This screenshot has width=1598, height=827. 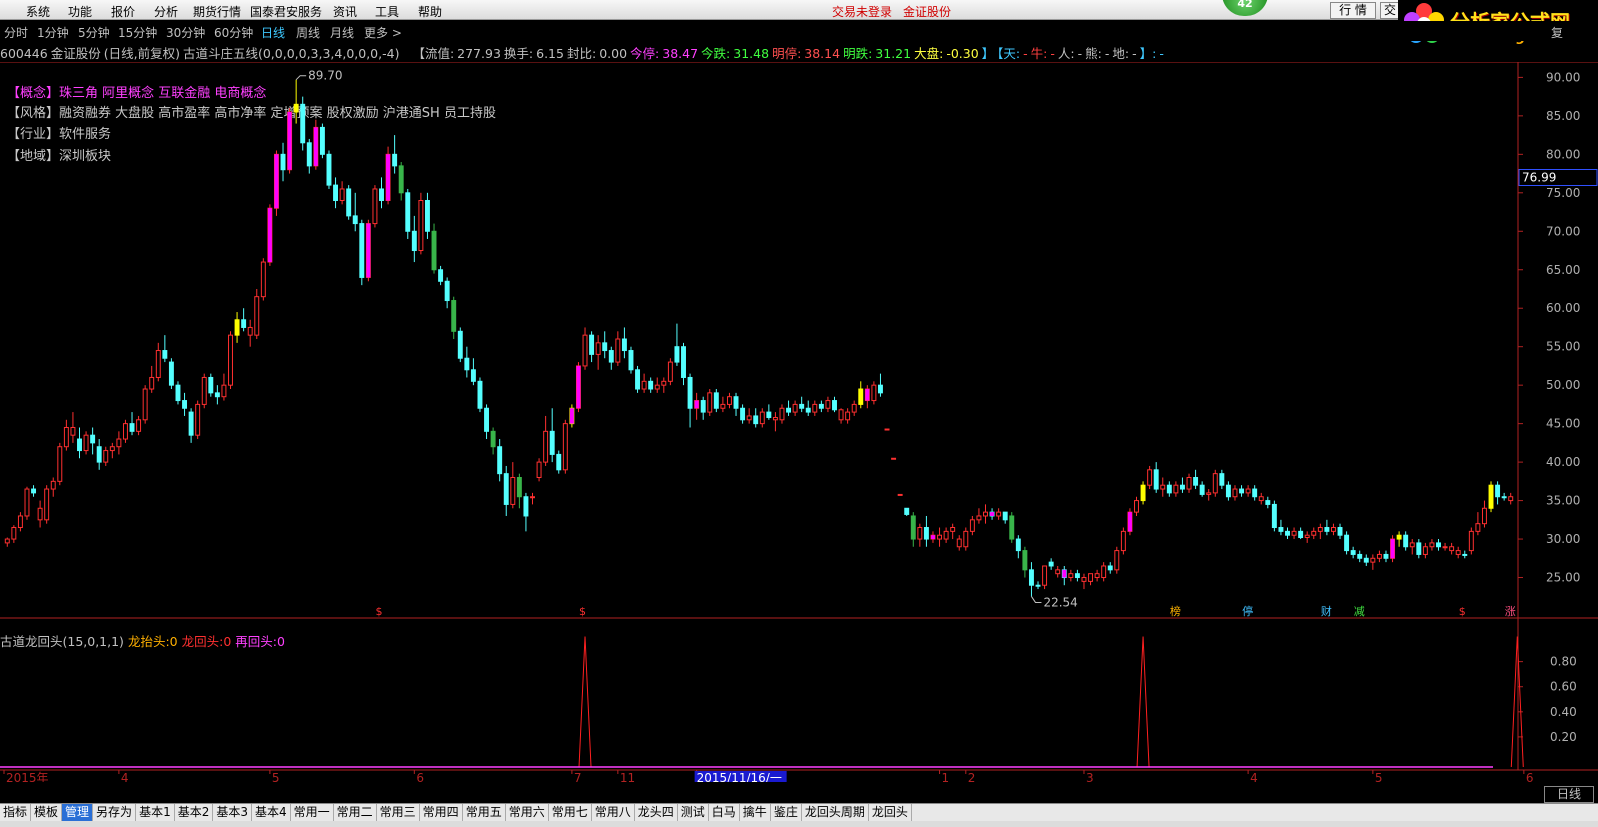 I want to click on event-marker: 榜, so click(x=1175, y=611).